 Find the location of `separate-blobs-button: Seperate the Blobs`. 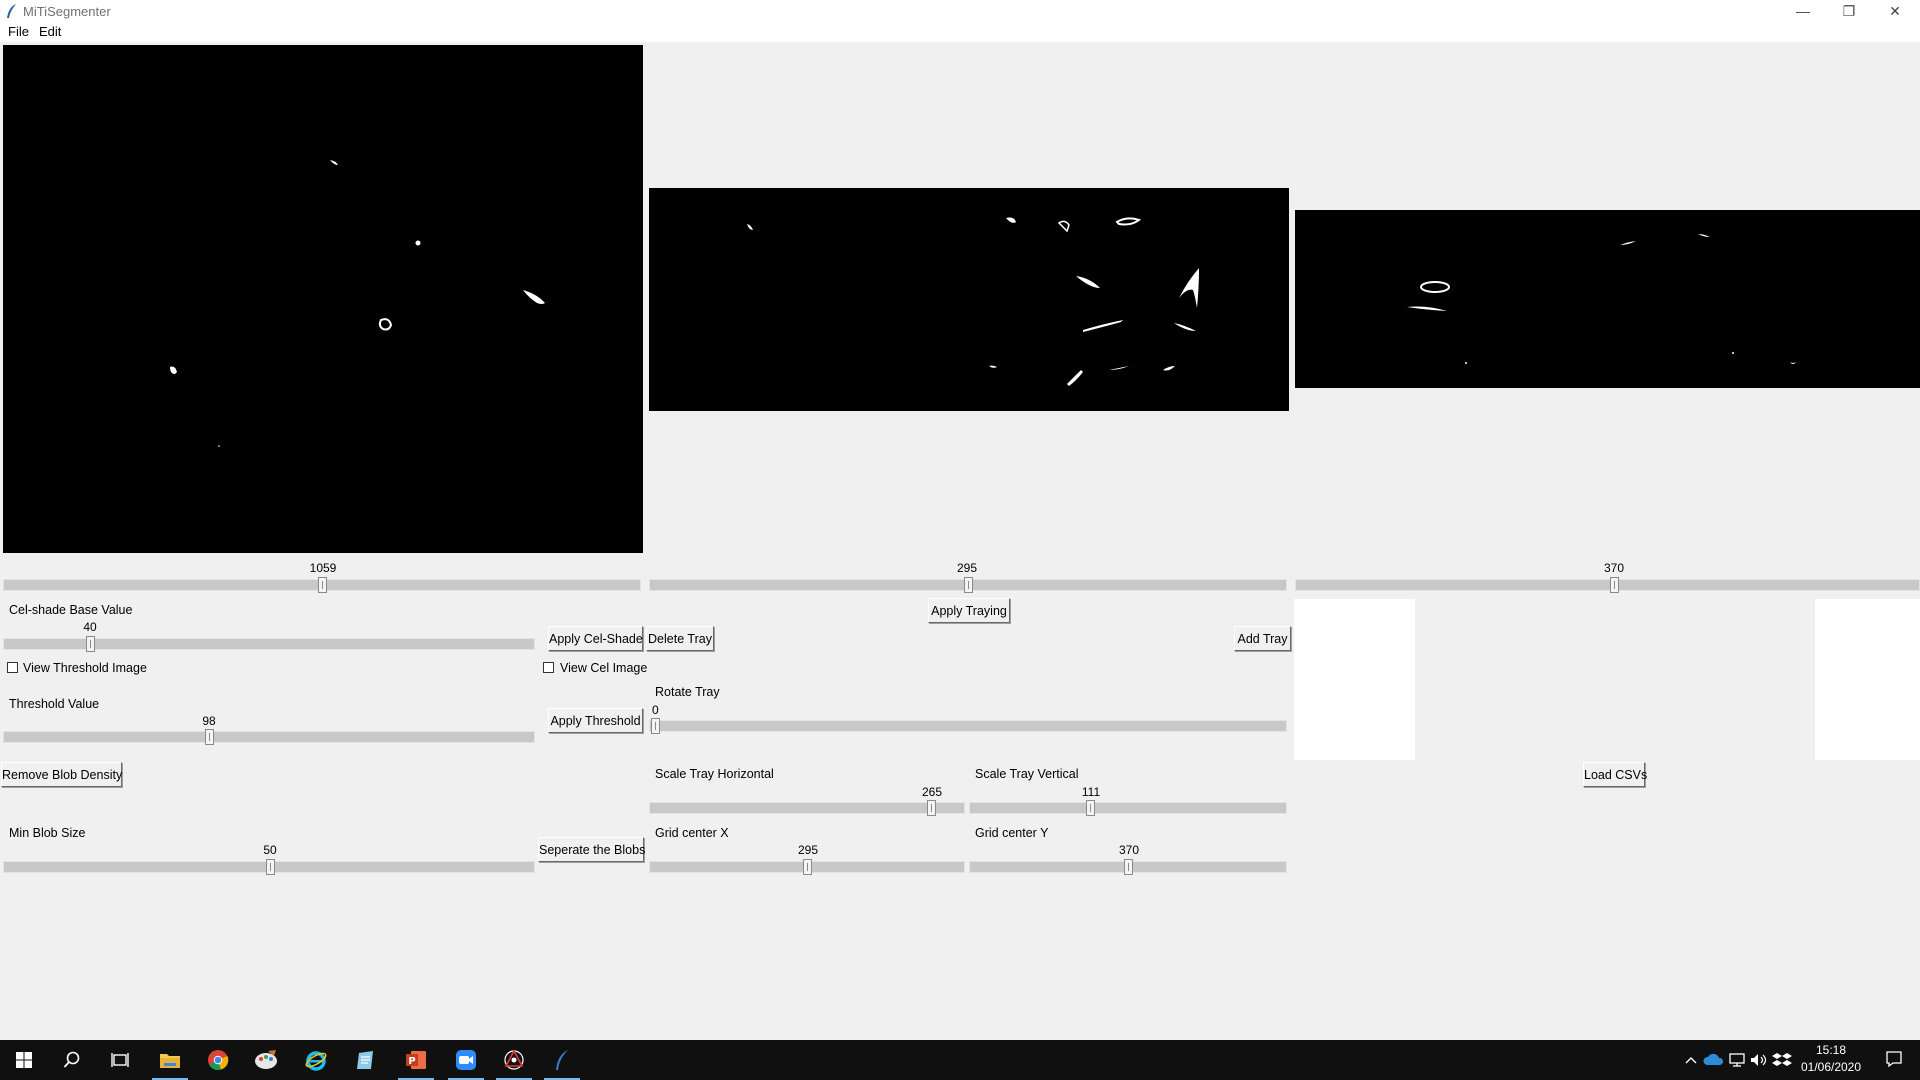

separate-blobs-button: Seperate the Blobs is located at coordinates (591, 849).